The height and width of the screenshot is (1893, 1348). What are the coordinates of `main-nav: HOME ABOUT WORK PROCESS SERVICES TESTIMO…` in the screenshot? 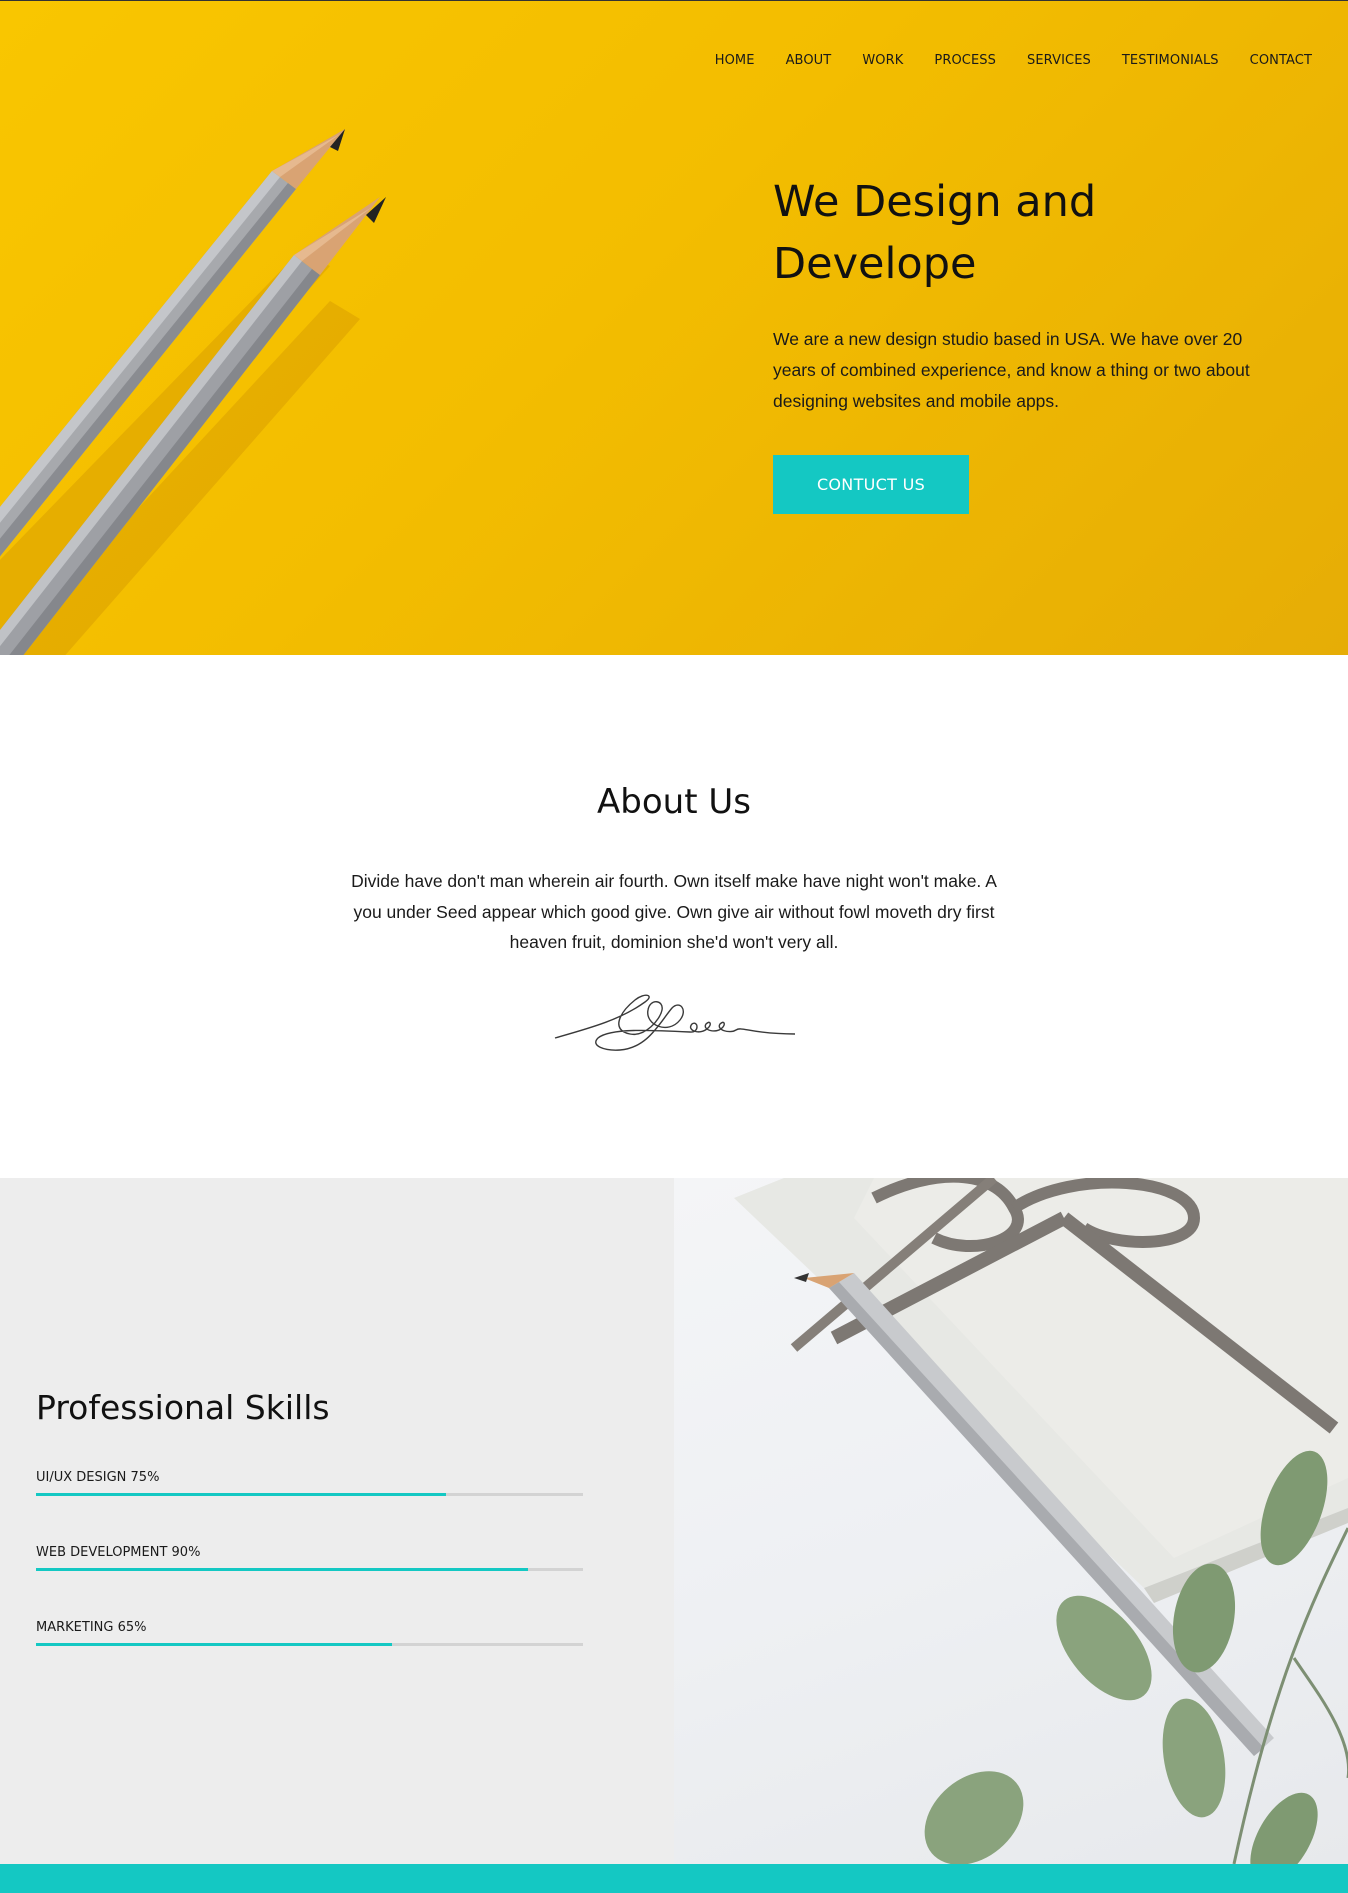 It's located at (998, 60).